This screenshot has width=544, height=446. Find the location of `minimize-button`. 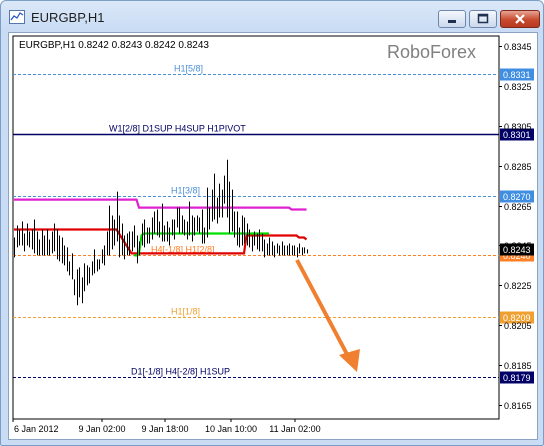

minimize-button is located at coordinates (452, 19).